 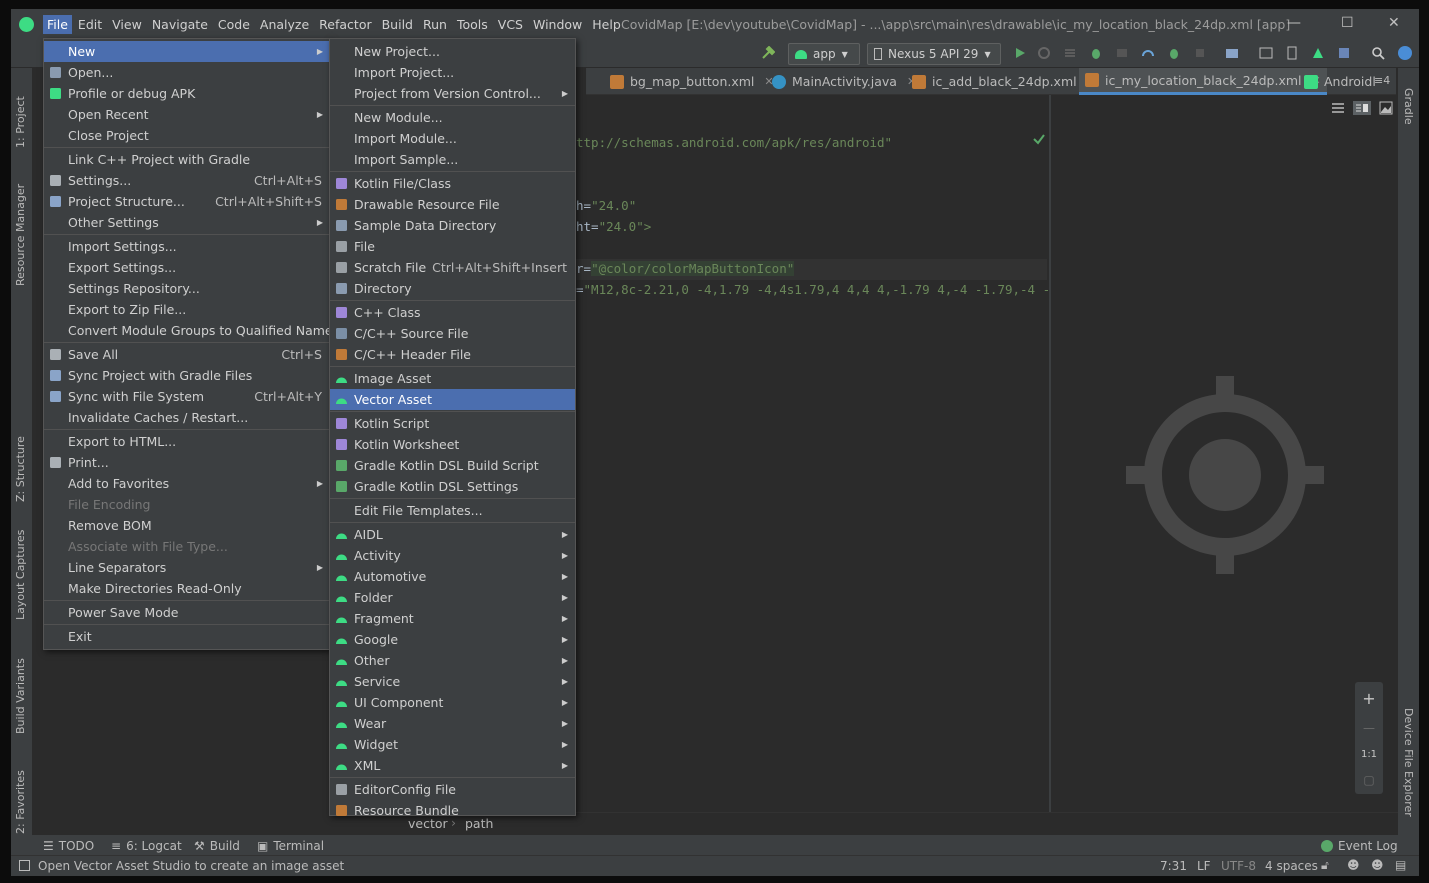 I want to click on menu-analyze: Analyze, so click(x=284, y=24).